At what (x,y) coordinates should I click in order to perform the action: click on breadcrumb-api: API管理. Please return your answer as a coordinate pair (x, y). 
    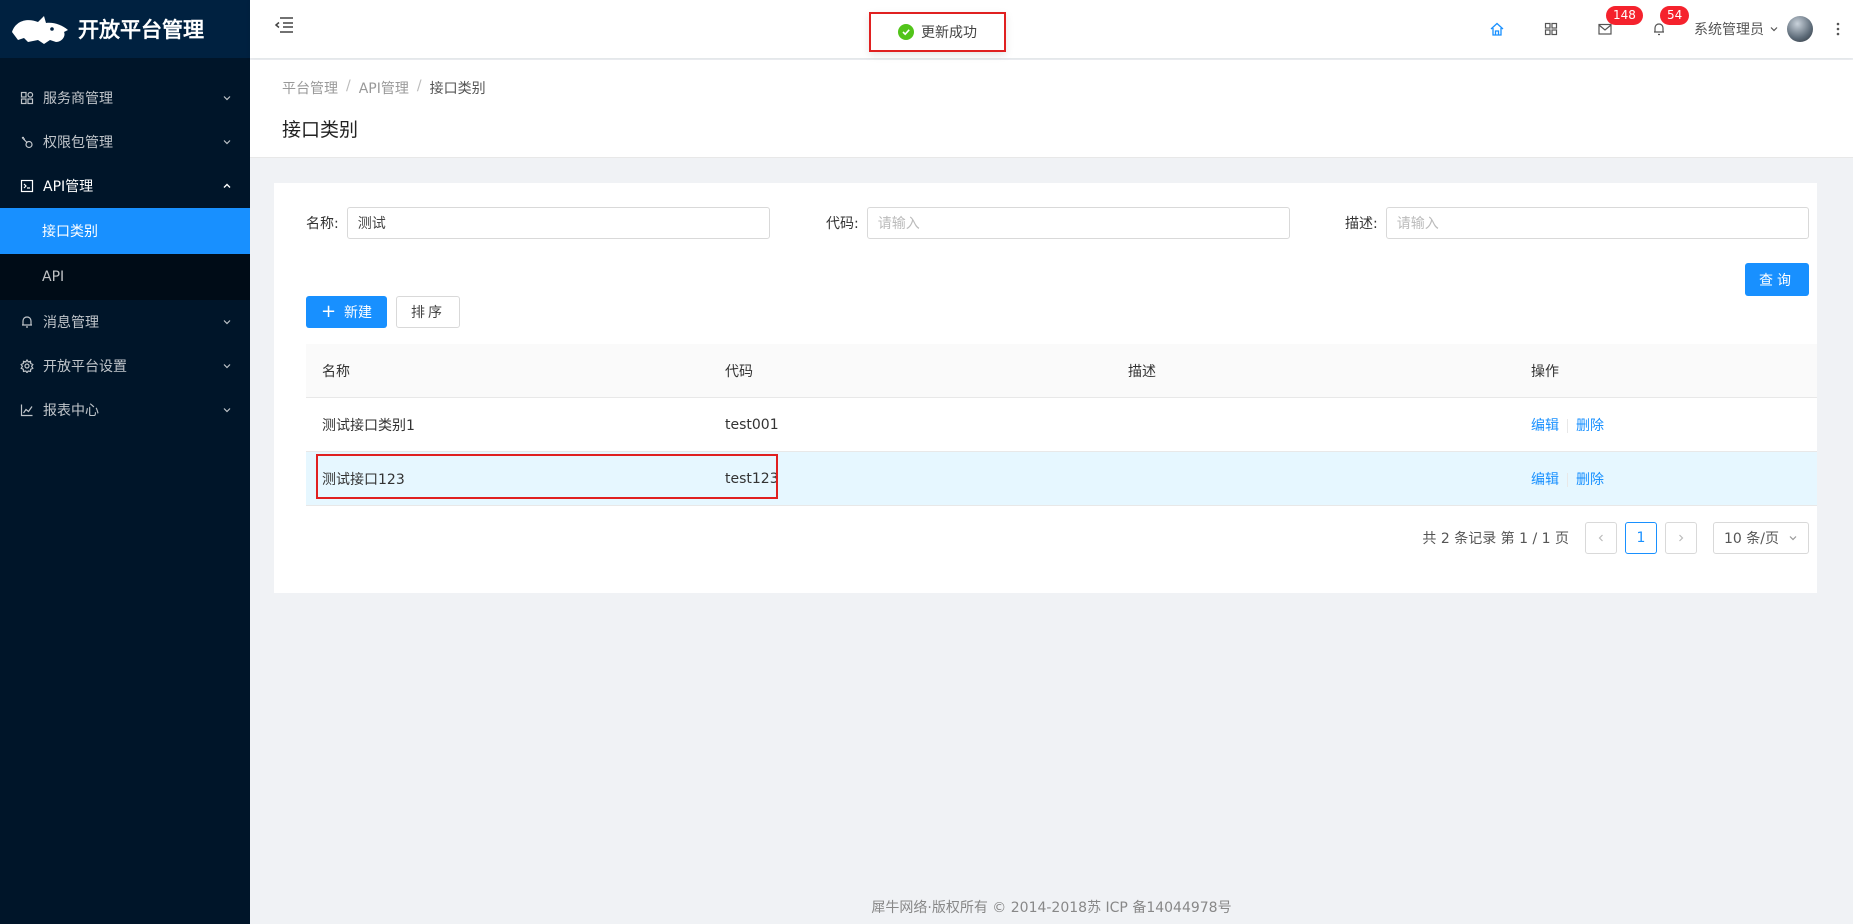
    Looking at the image, I should click on (384, 88).